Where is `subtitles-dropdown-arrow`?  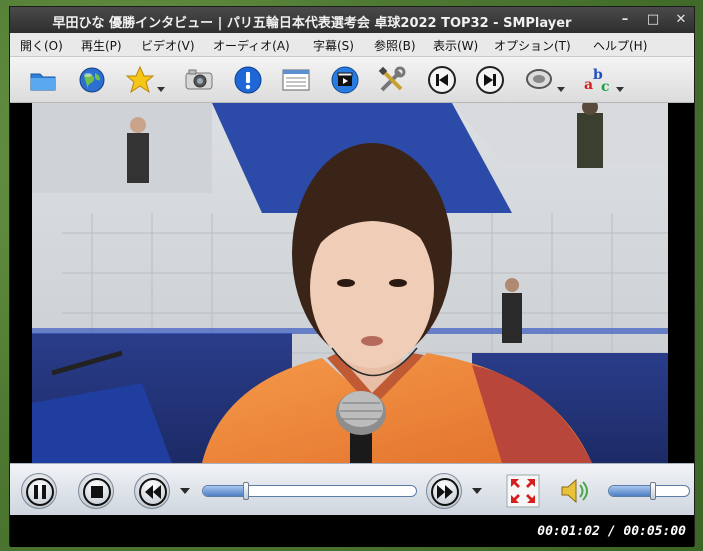
subtitles-dropdown-arrow is located at coordinates (620, 89).